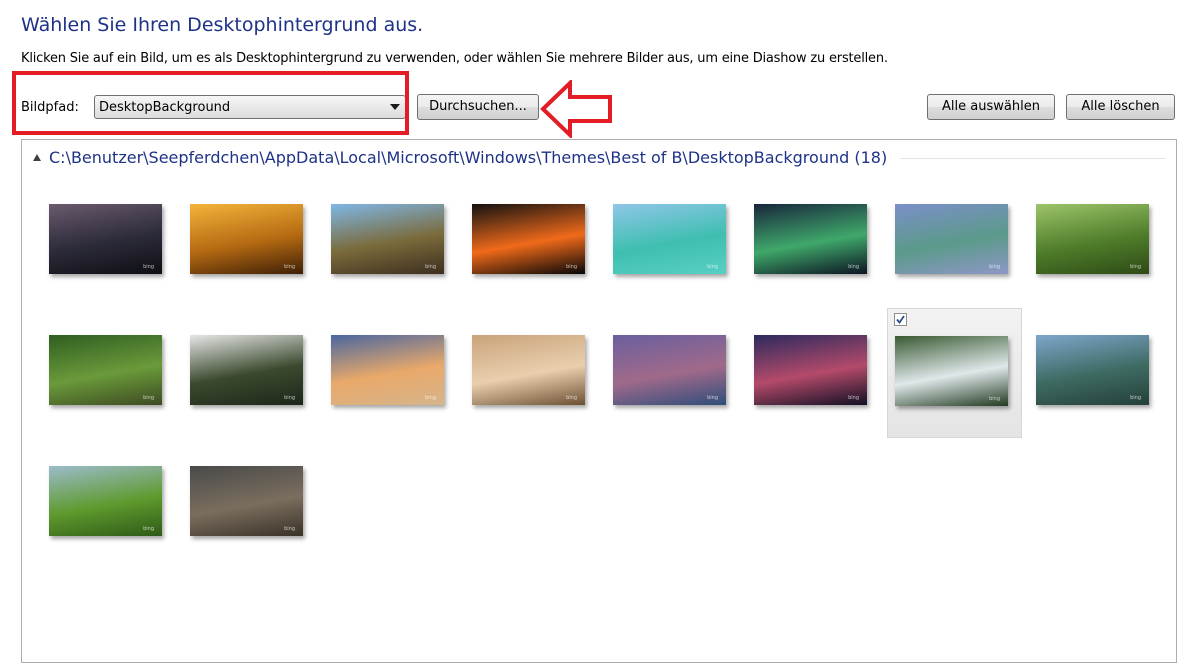  I want to click on wallpaper-thumbnail-green-hills: bing, so click(105, 501).